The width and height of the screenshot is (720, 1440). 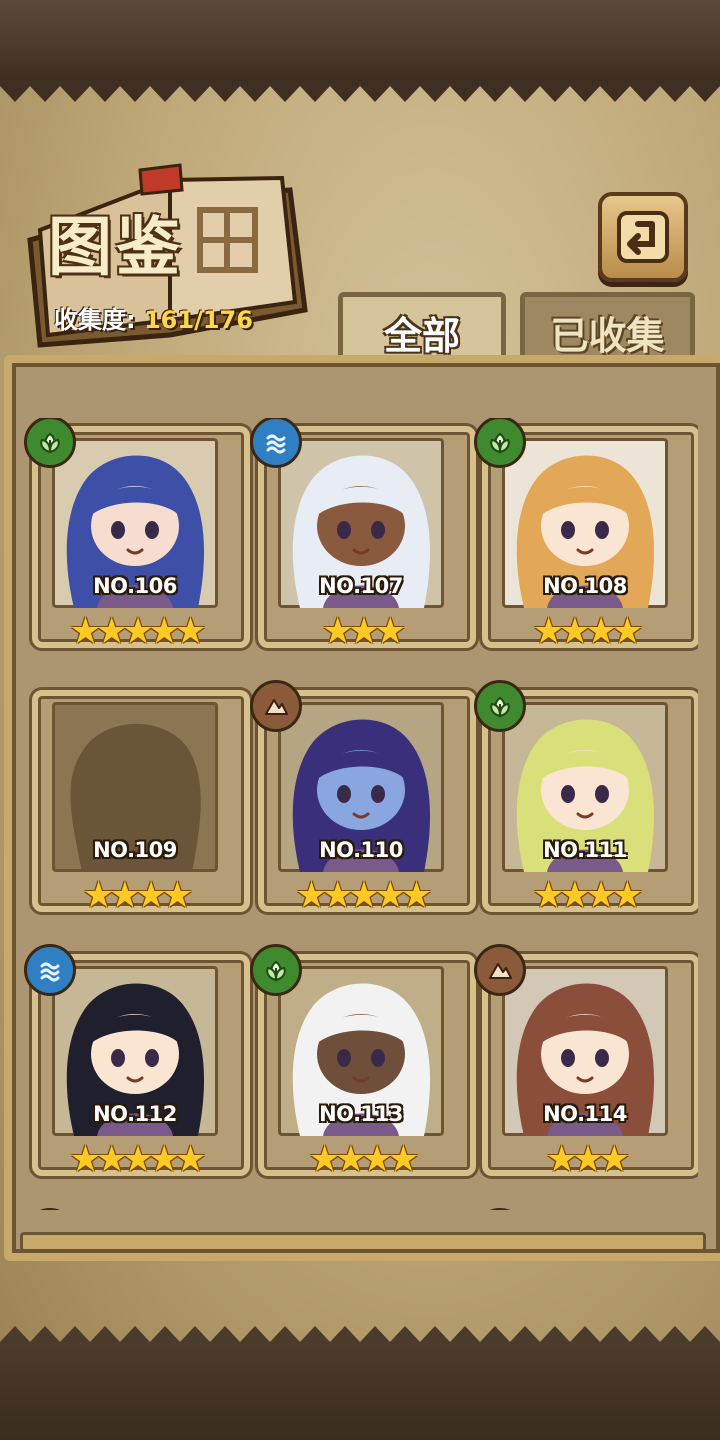 I want to click on monster-card: NO.113 ★★★★, so click(x=363, y=1065).